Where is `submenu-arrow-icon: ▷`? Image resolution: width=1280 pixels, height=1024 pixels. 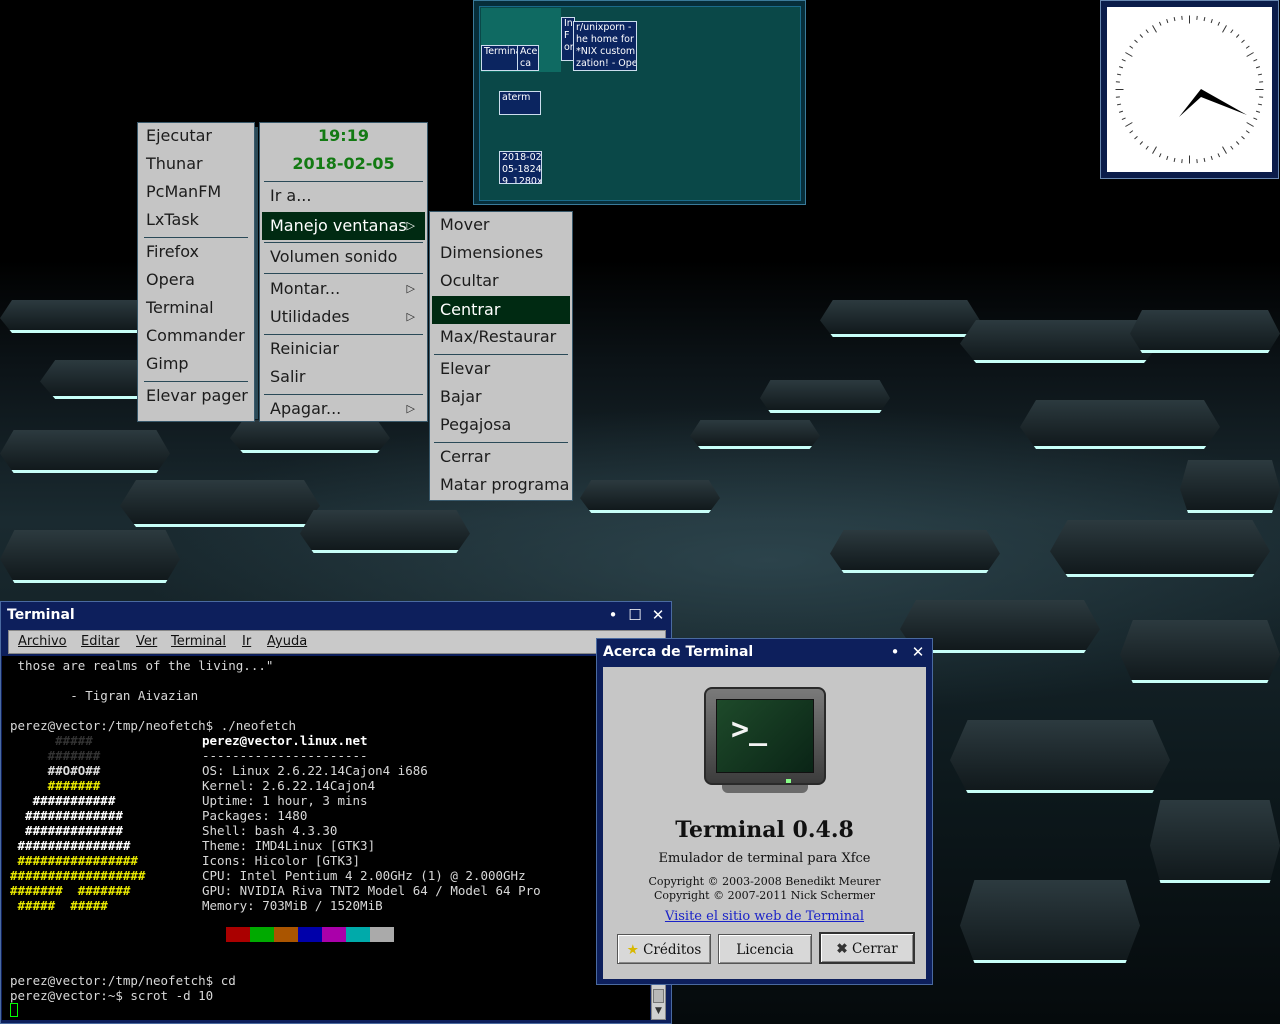
submenu-arrow-icon: ▷ is located at coordinates (410, 288).